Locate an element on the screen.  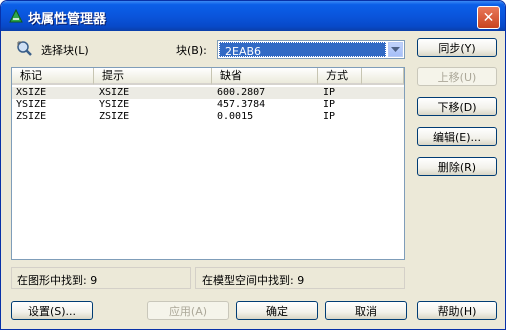
cell-prompt: YSIZE is located at coordinates (114, 104).